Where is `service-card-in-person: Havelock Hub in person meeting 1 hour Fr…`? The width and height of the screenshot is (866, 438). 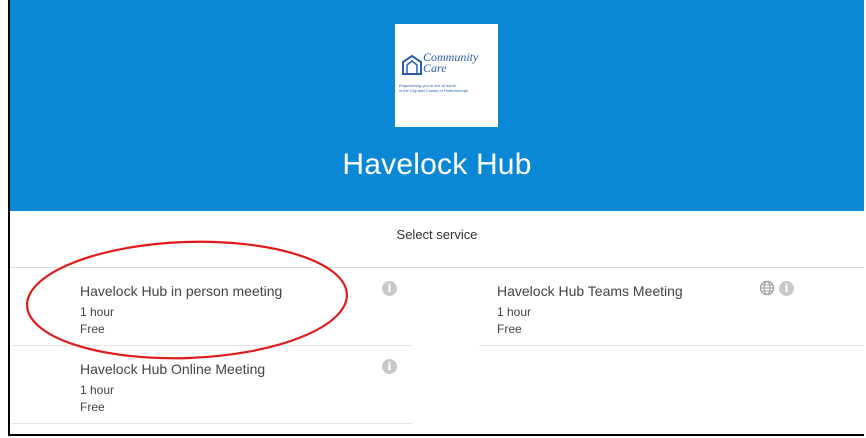 service-card-in-person: Havelock Hub in person meeting 1 hour Fr… is located at coordinates (212, 307).